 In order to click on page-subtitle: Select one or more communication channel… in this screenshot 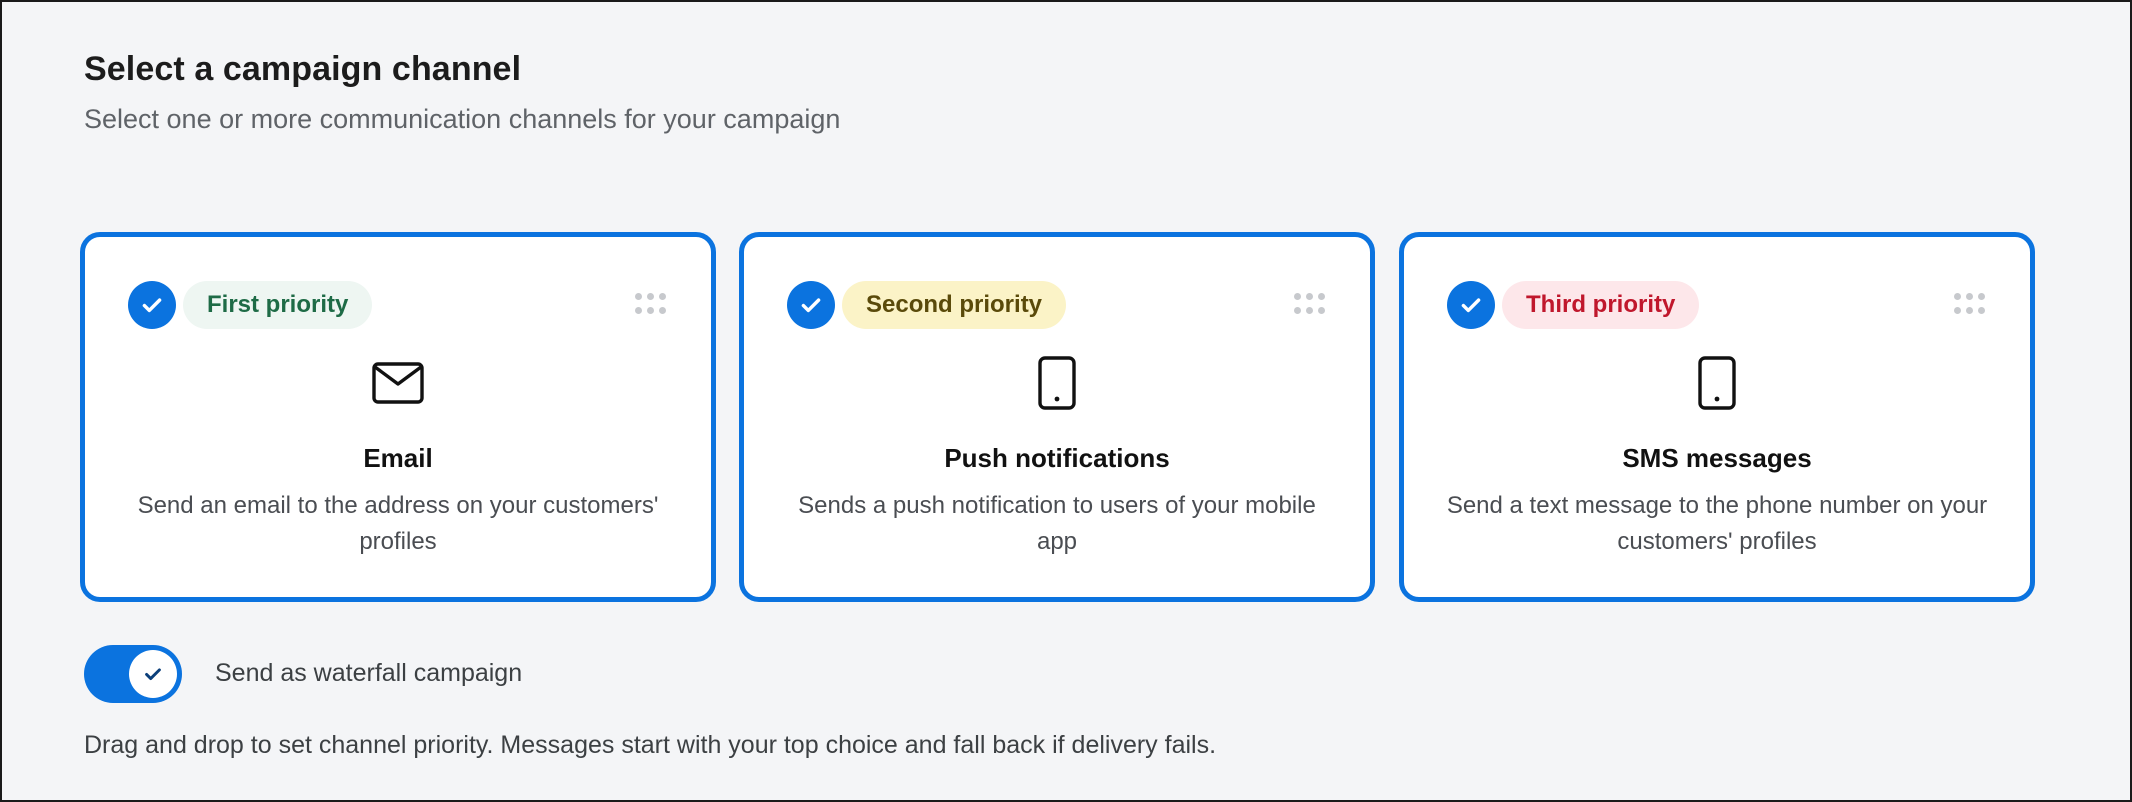, I will do `click(462, 119)`.